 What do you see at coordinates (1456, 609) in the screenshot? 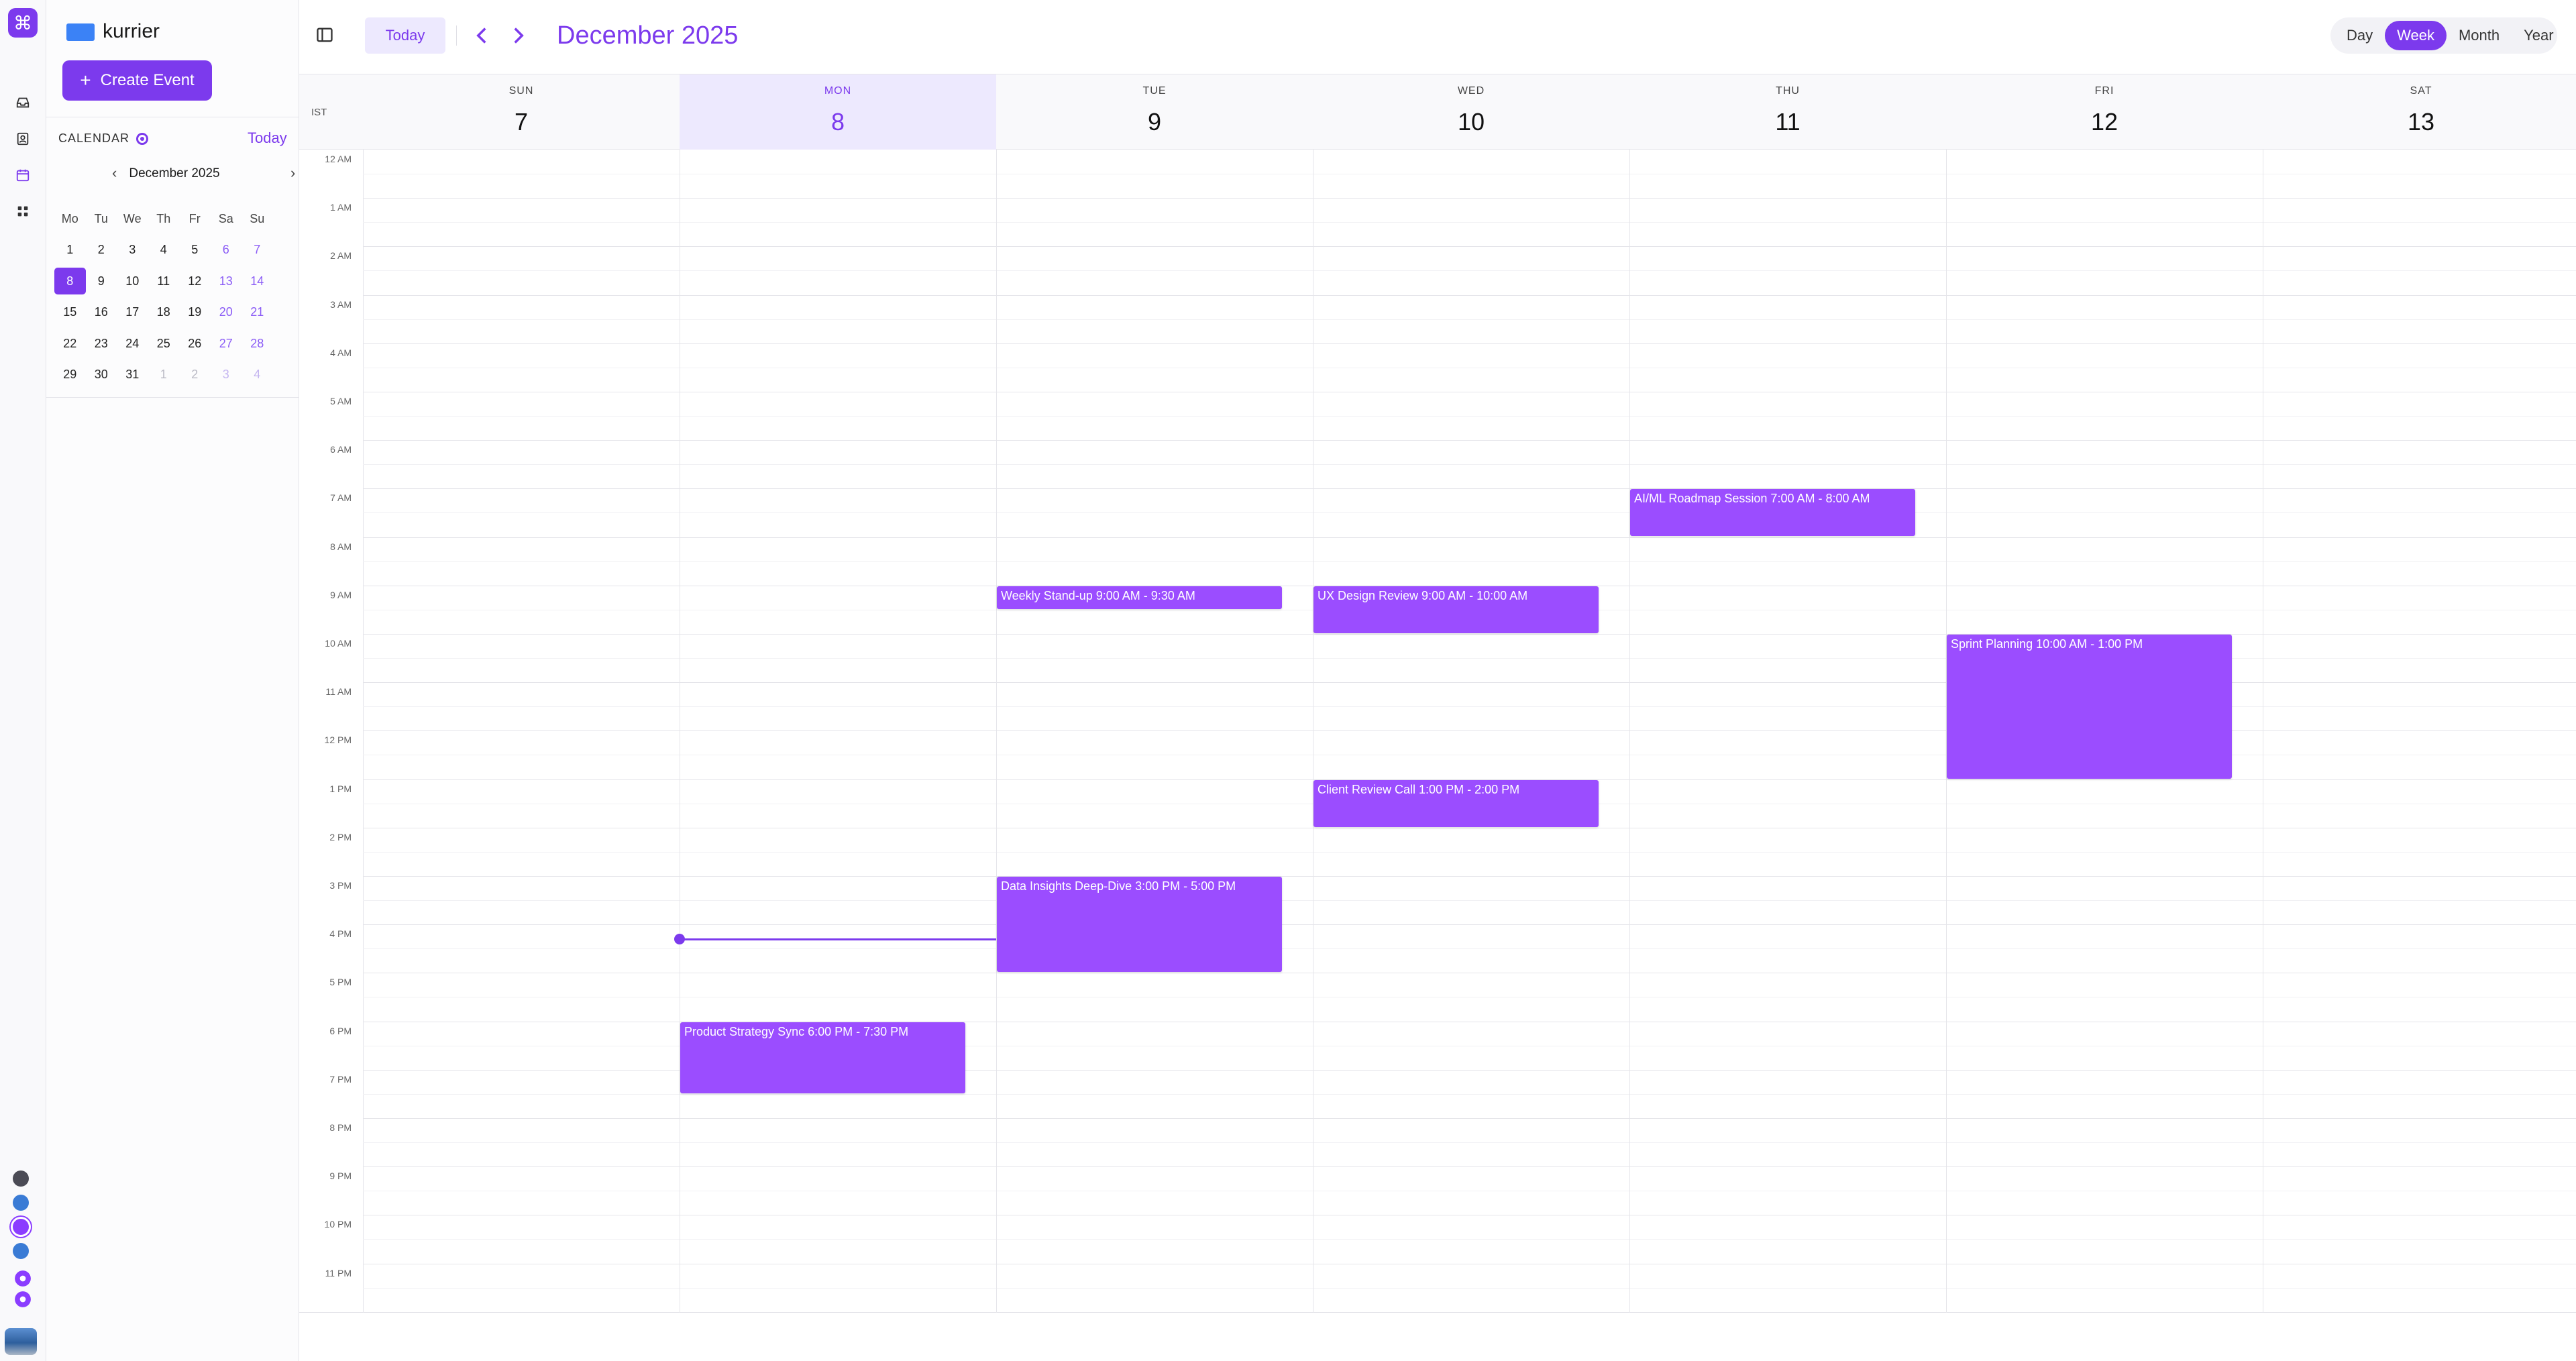
I see `calendar-event: UX Design Review 9:00 AM - 10:00 AM` at bounding box center [1456, 609].